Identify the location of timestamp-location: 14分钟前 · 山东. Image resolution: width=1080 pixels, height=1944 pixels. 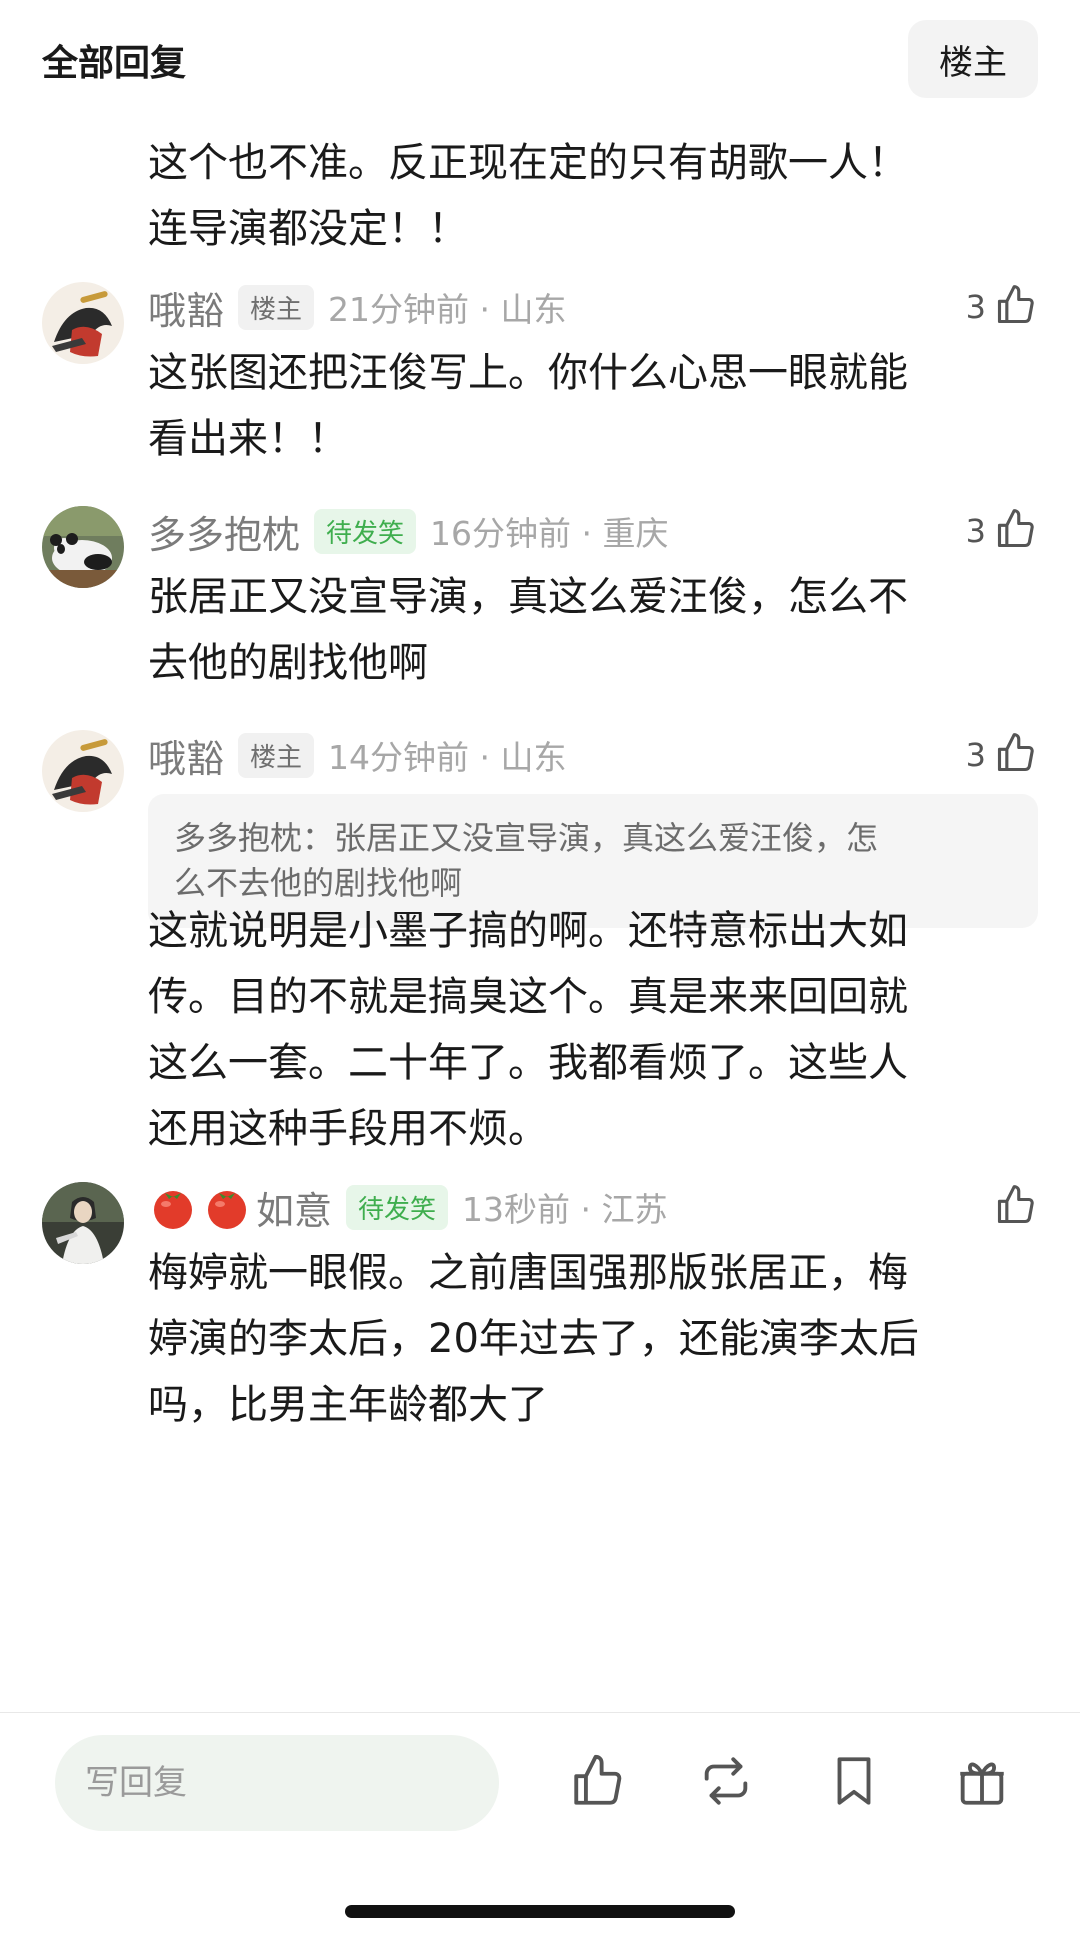
(447, 757).